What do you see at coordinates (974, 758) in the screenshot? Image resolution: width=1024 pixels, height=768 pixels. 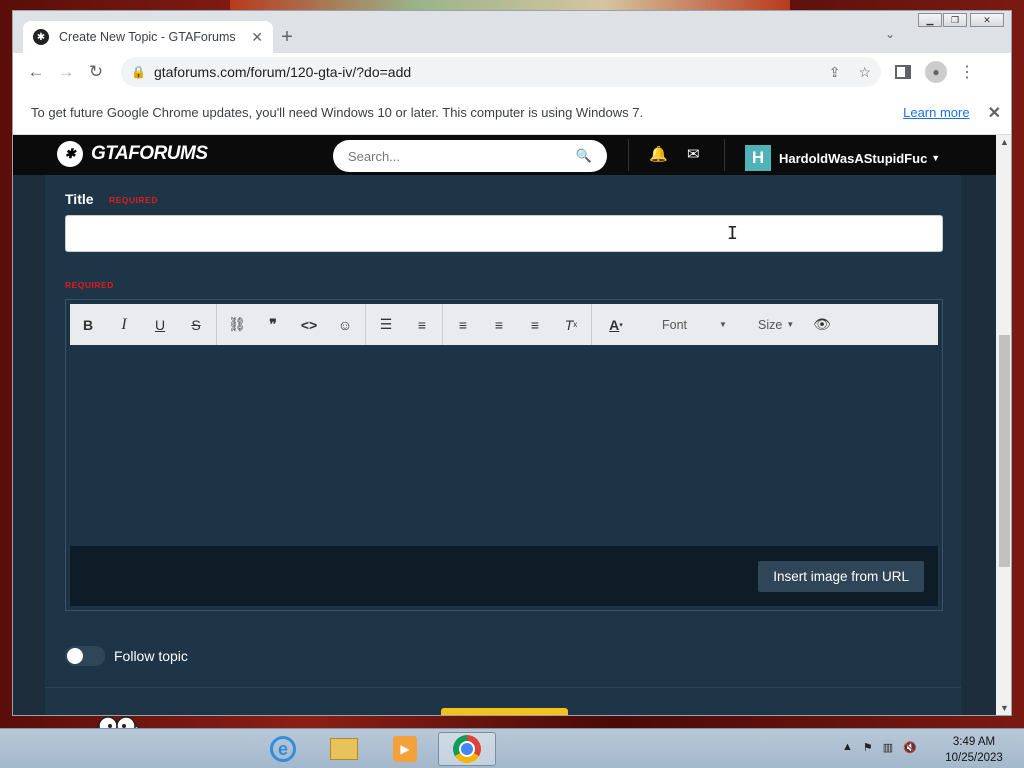 I see `clock-date: 10/25/2023` at bounding box center [974, 758].